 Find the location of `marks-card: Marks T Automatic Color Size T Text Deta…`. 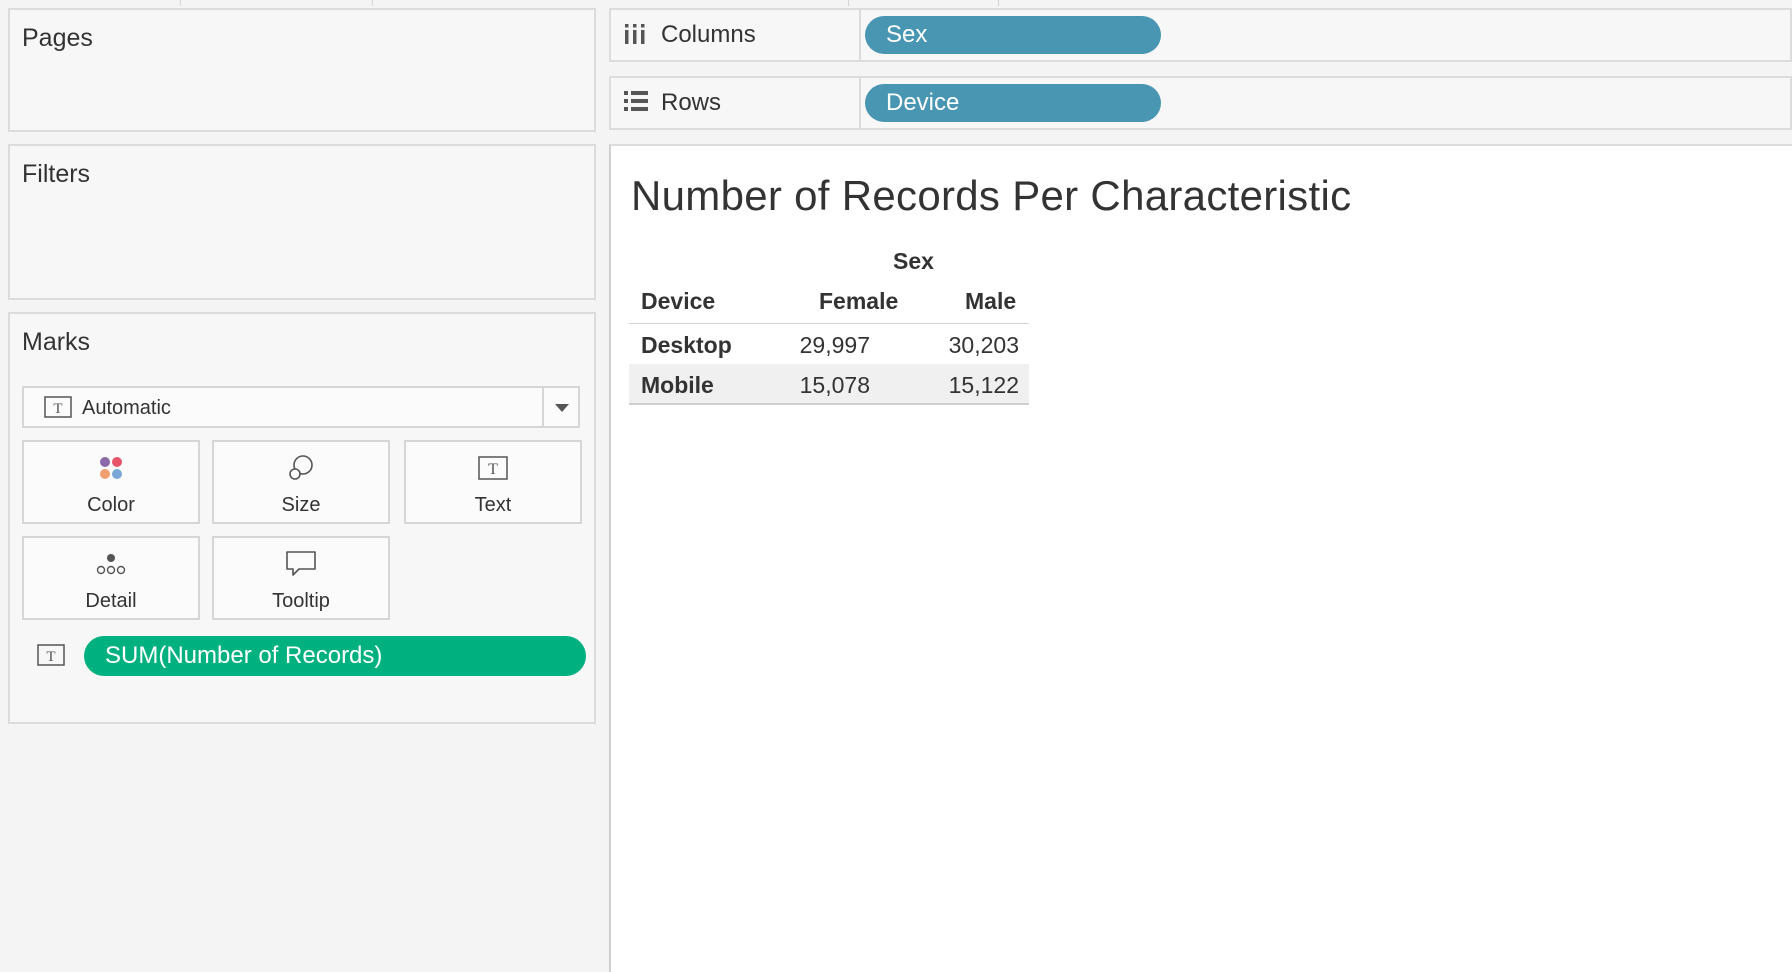

marks-card: Marks T Automatic Color Size T Text Deta… is located at coordinates (302, 518).